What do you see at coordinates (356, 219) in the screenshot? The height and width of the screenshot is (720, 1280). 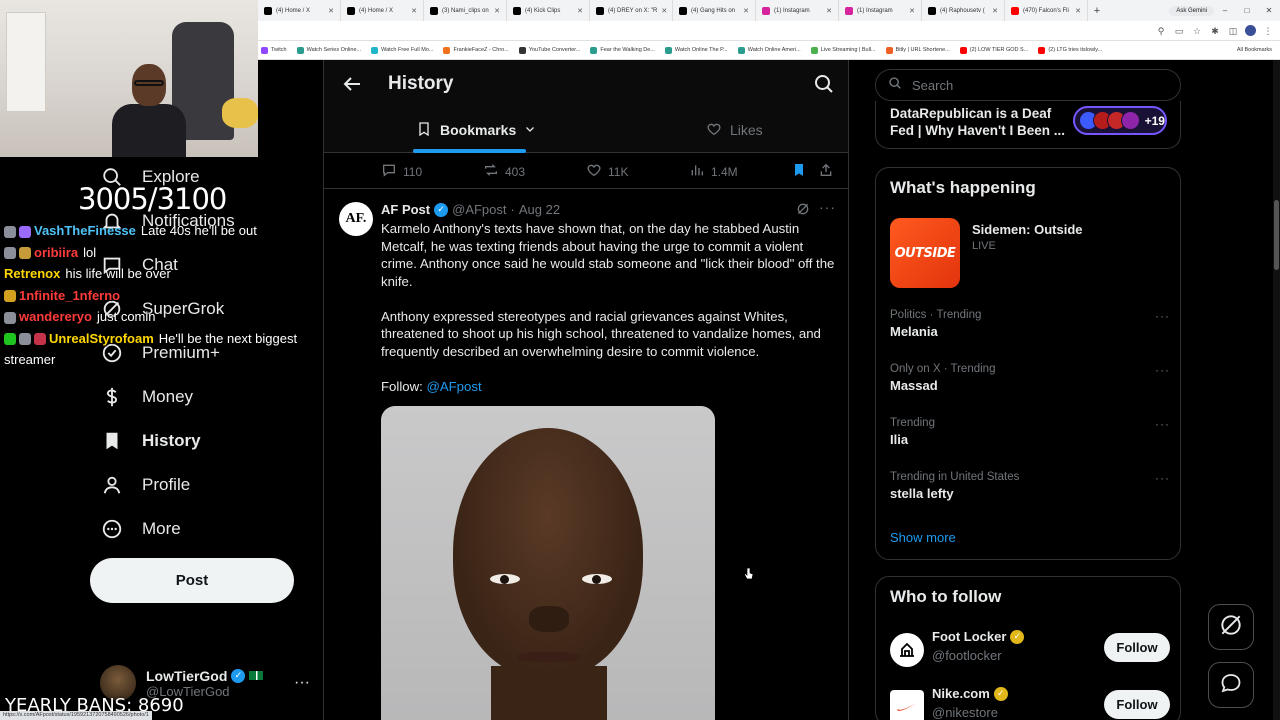 I see `avatar: AF.` at bounding box center [356, 219].